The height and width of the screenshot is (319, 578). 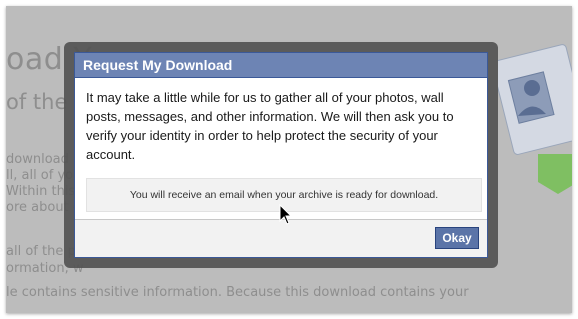 What do you see at coordinates (37, 102) in the screenshot?
I see `background-subheading: of the` at bounding box center [37, 102].